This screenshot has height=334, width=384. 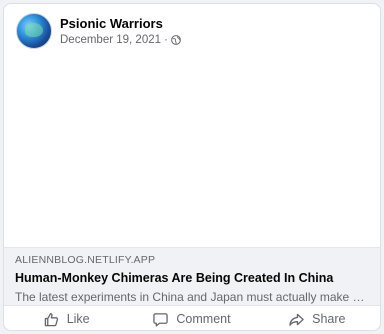 What do you see at coordinates (110, 40) in the screenshot?
I see `post-date: December 19, 2021` at bounding box center [110, 40].